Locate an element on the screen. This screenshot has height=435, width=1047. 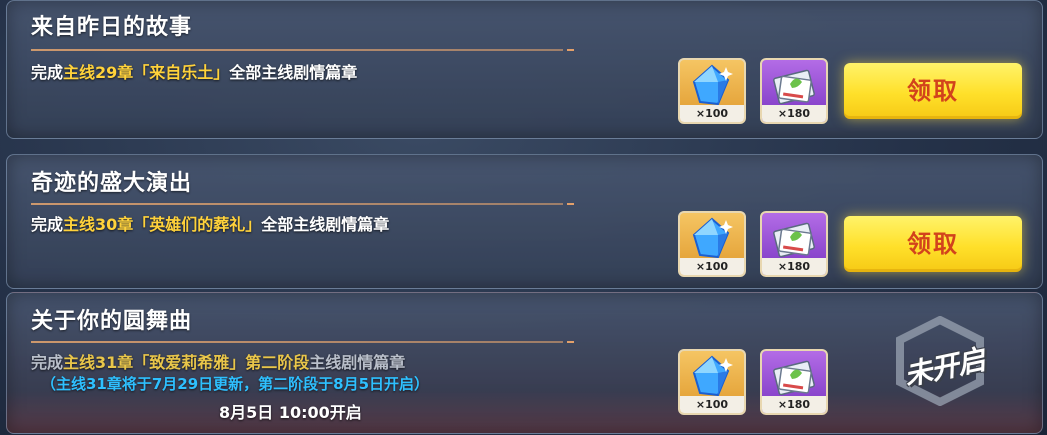
quest-title: 来自昨日的故事 is located at coordinates (112, 27).